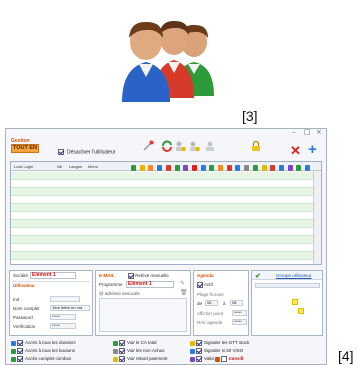 The image size is (358, 365). What do you see at coordinates (210, 294) in the screenshot?
I see `plage-label: Plage horaire` at bounding box center [210, 294].